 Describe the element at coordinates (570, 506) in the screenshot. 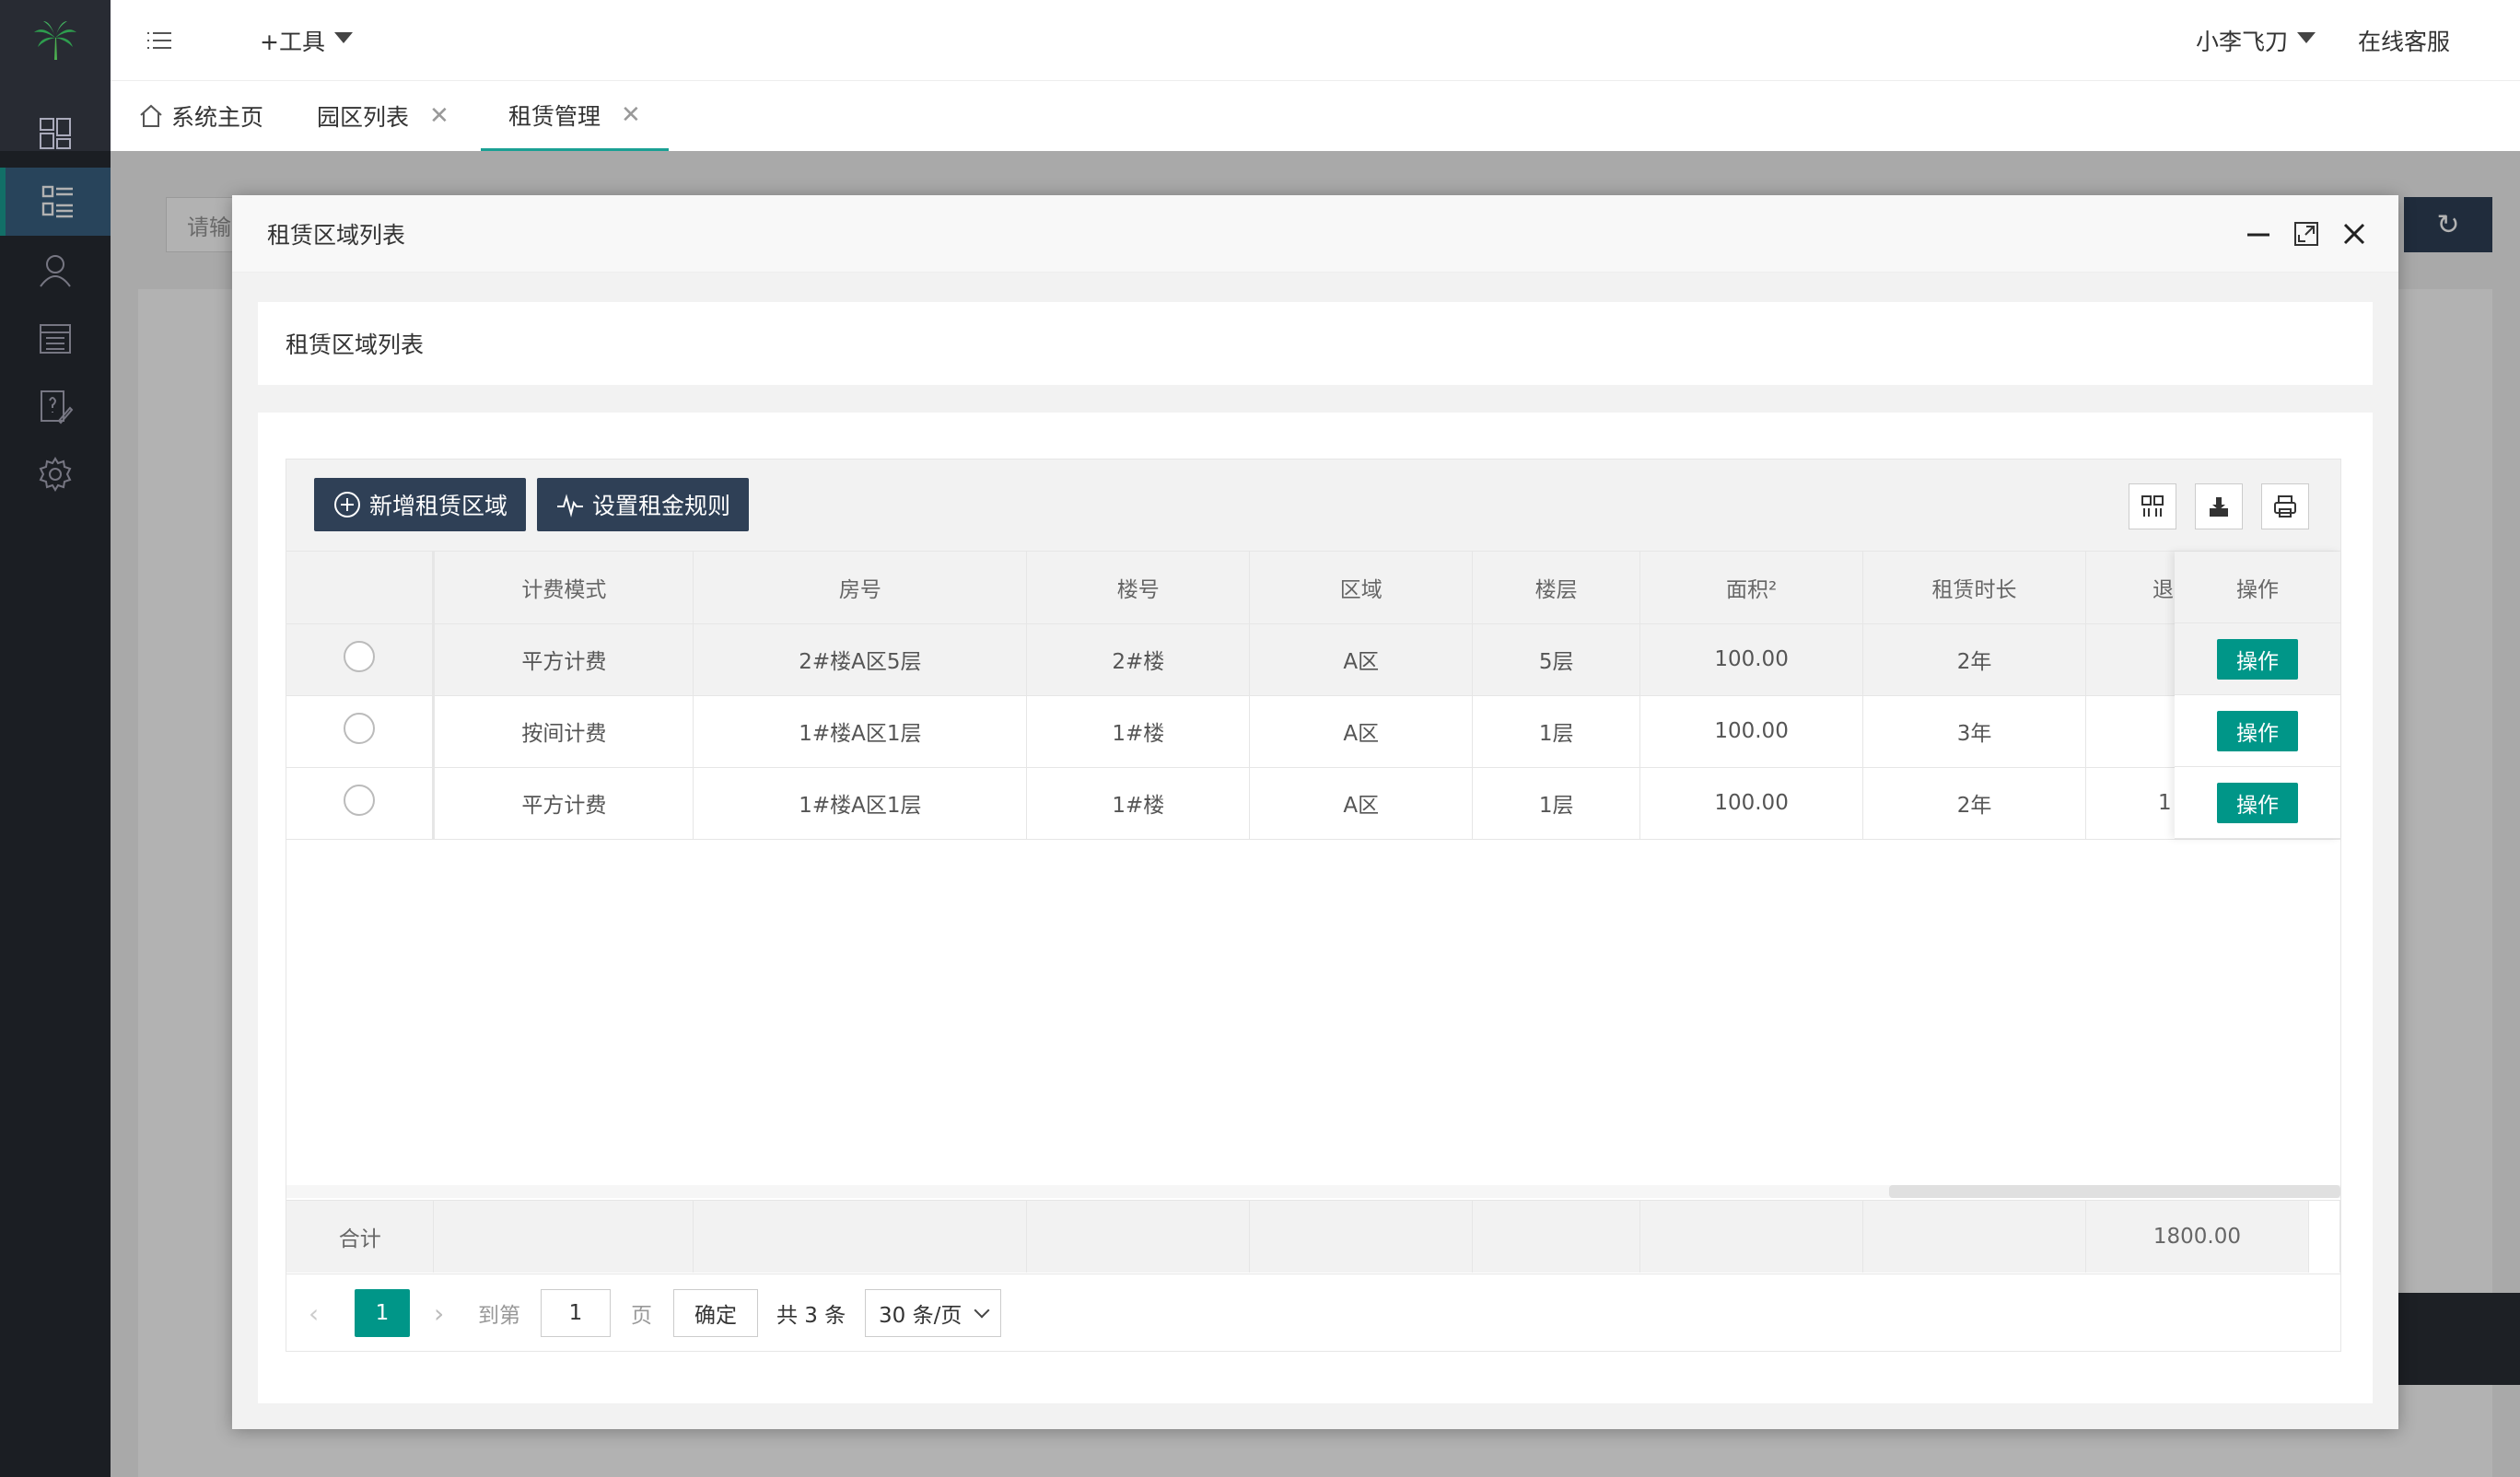

I see `pulse-icon` at that location.